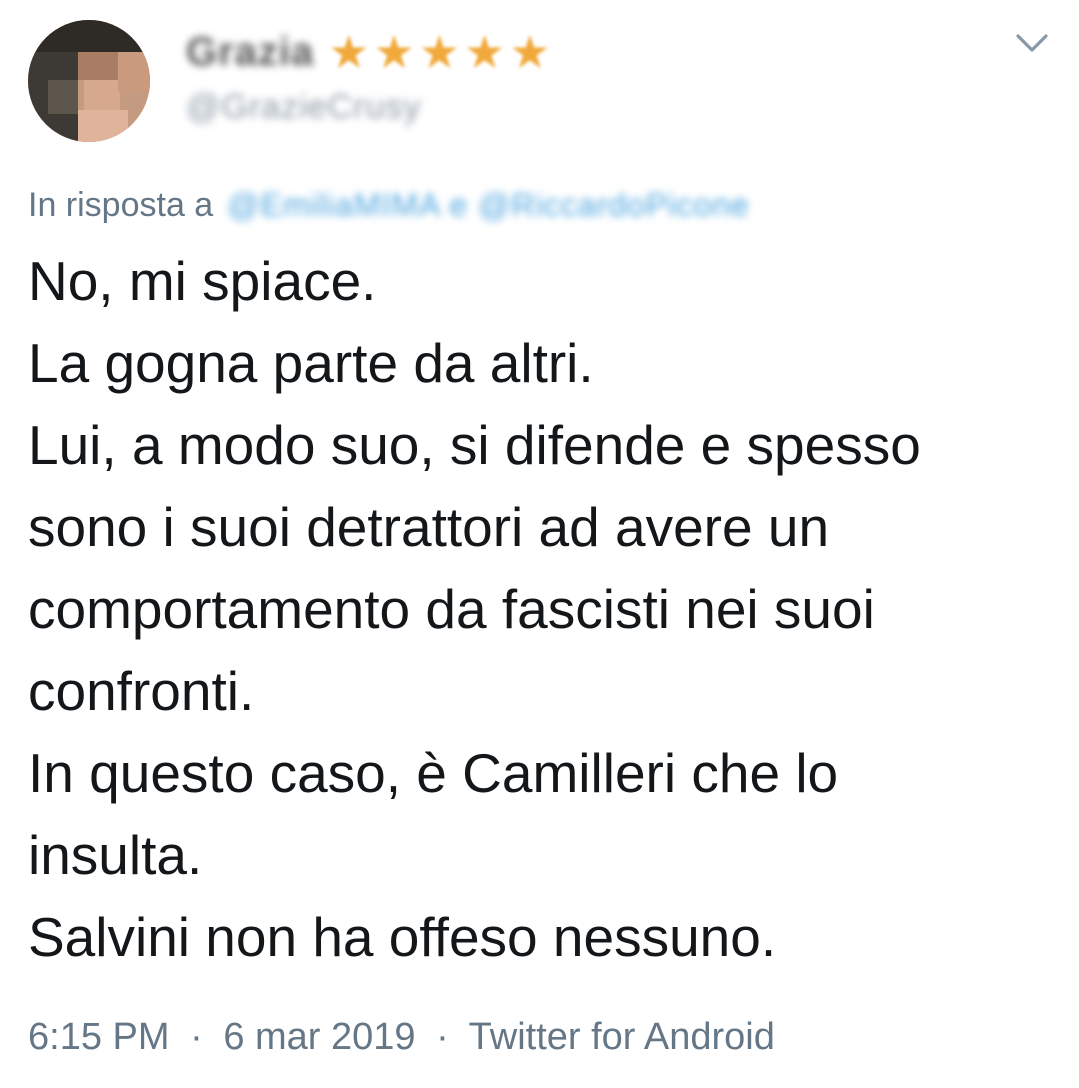 The image size is (1079, 1088). Describe the element at coordinates (622, 1037) in the screenshot. I see `tweet-client: Twitter for Android` at that location.